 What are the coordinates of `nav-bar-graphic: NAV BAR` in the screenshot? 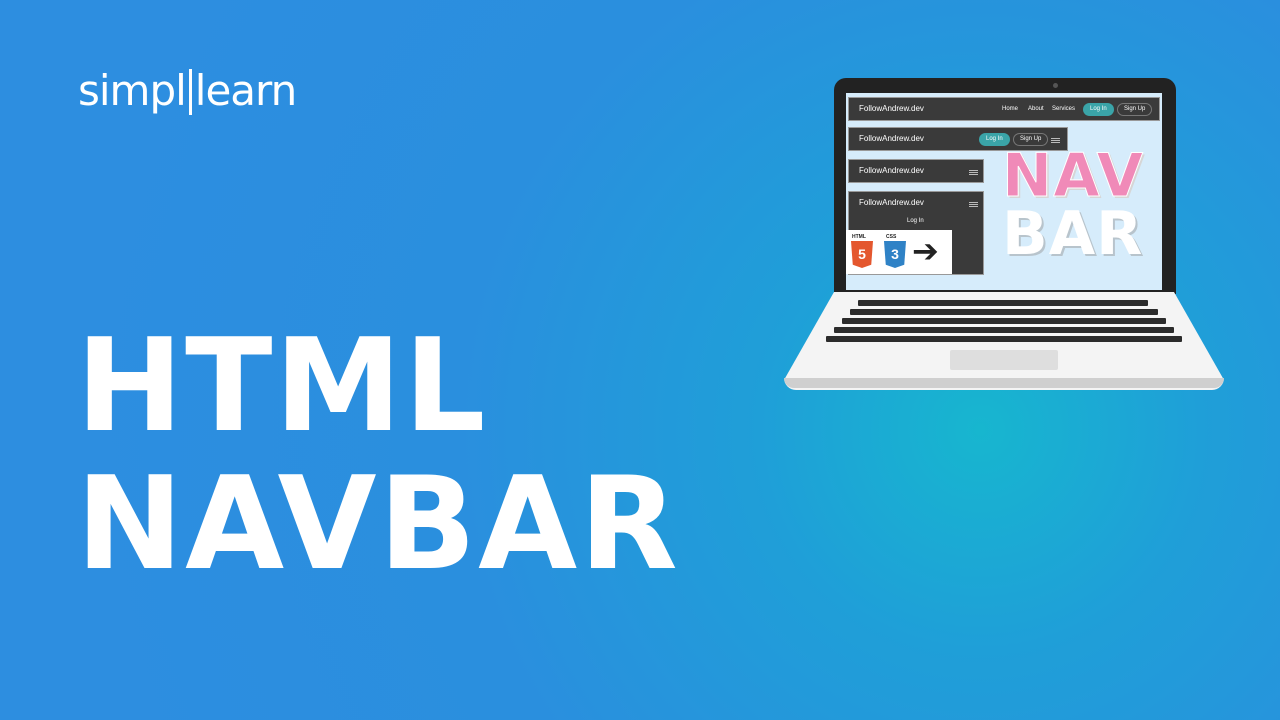 It's located at (1073, 205).